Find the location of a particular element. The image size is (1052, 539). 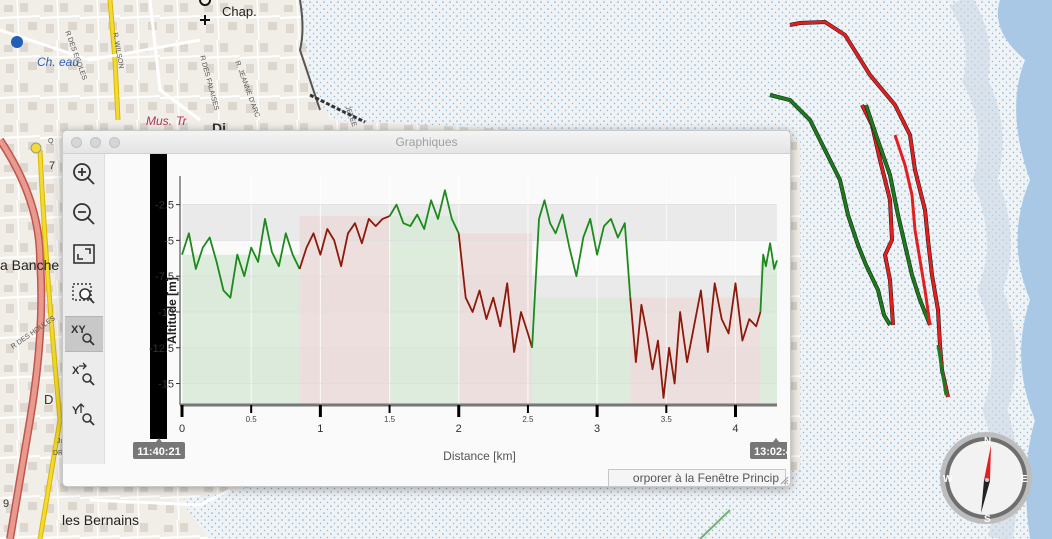

svg-text: X is located at coordinates (76, 371).